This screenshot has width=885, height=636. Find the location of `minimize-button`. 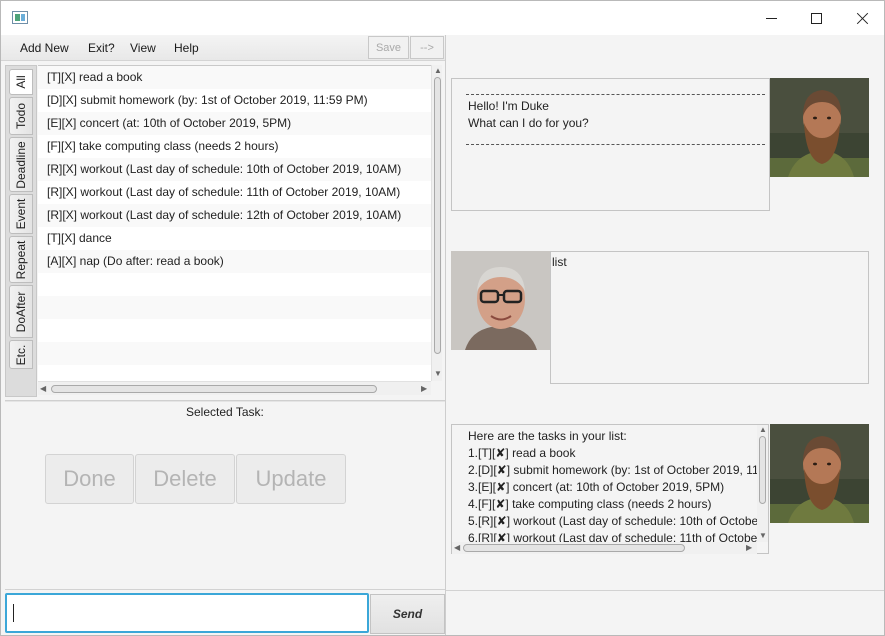

minimize-button is located at coordinates (771, 18).